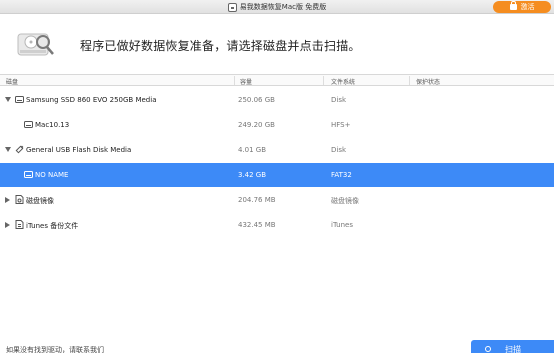 Image resolution: width=554 pixels, height=353 pixels. What do you see at coordinates (12, 81) in the screenshot?
I see `column-disk: 磁盘` at bounding box center [12, 81].